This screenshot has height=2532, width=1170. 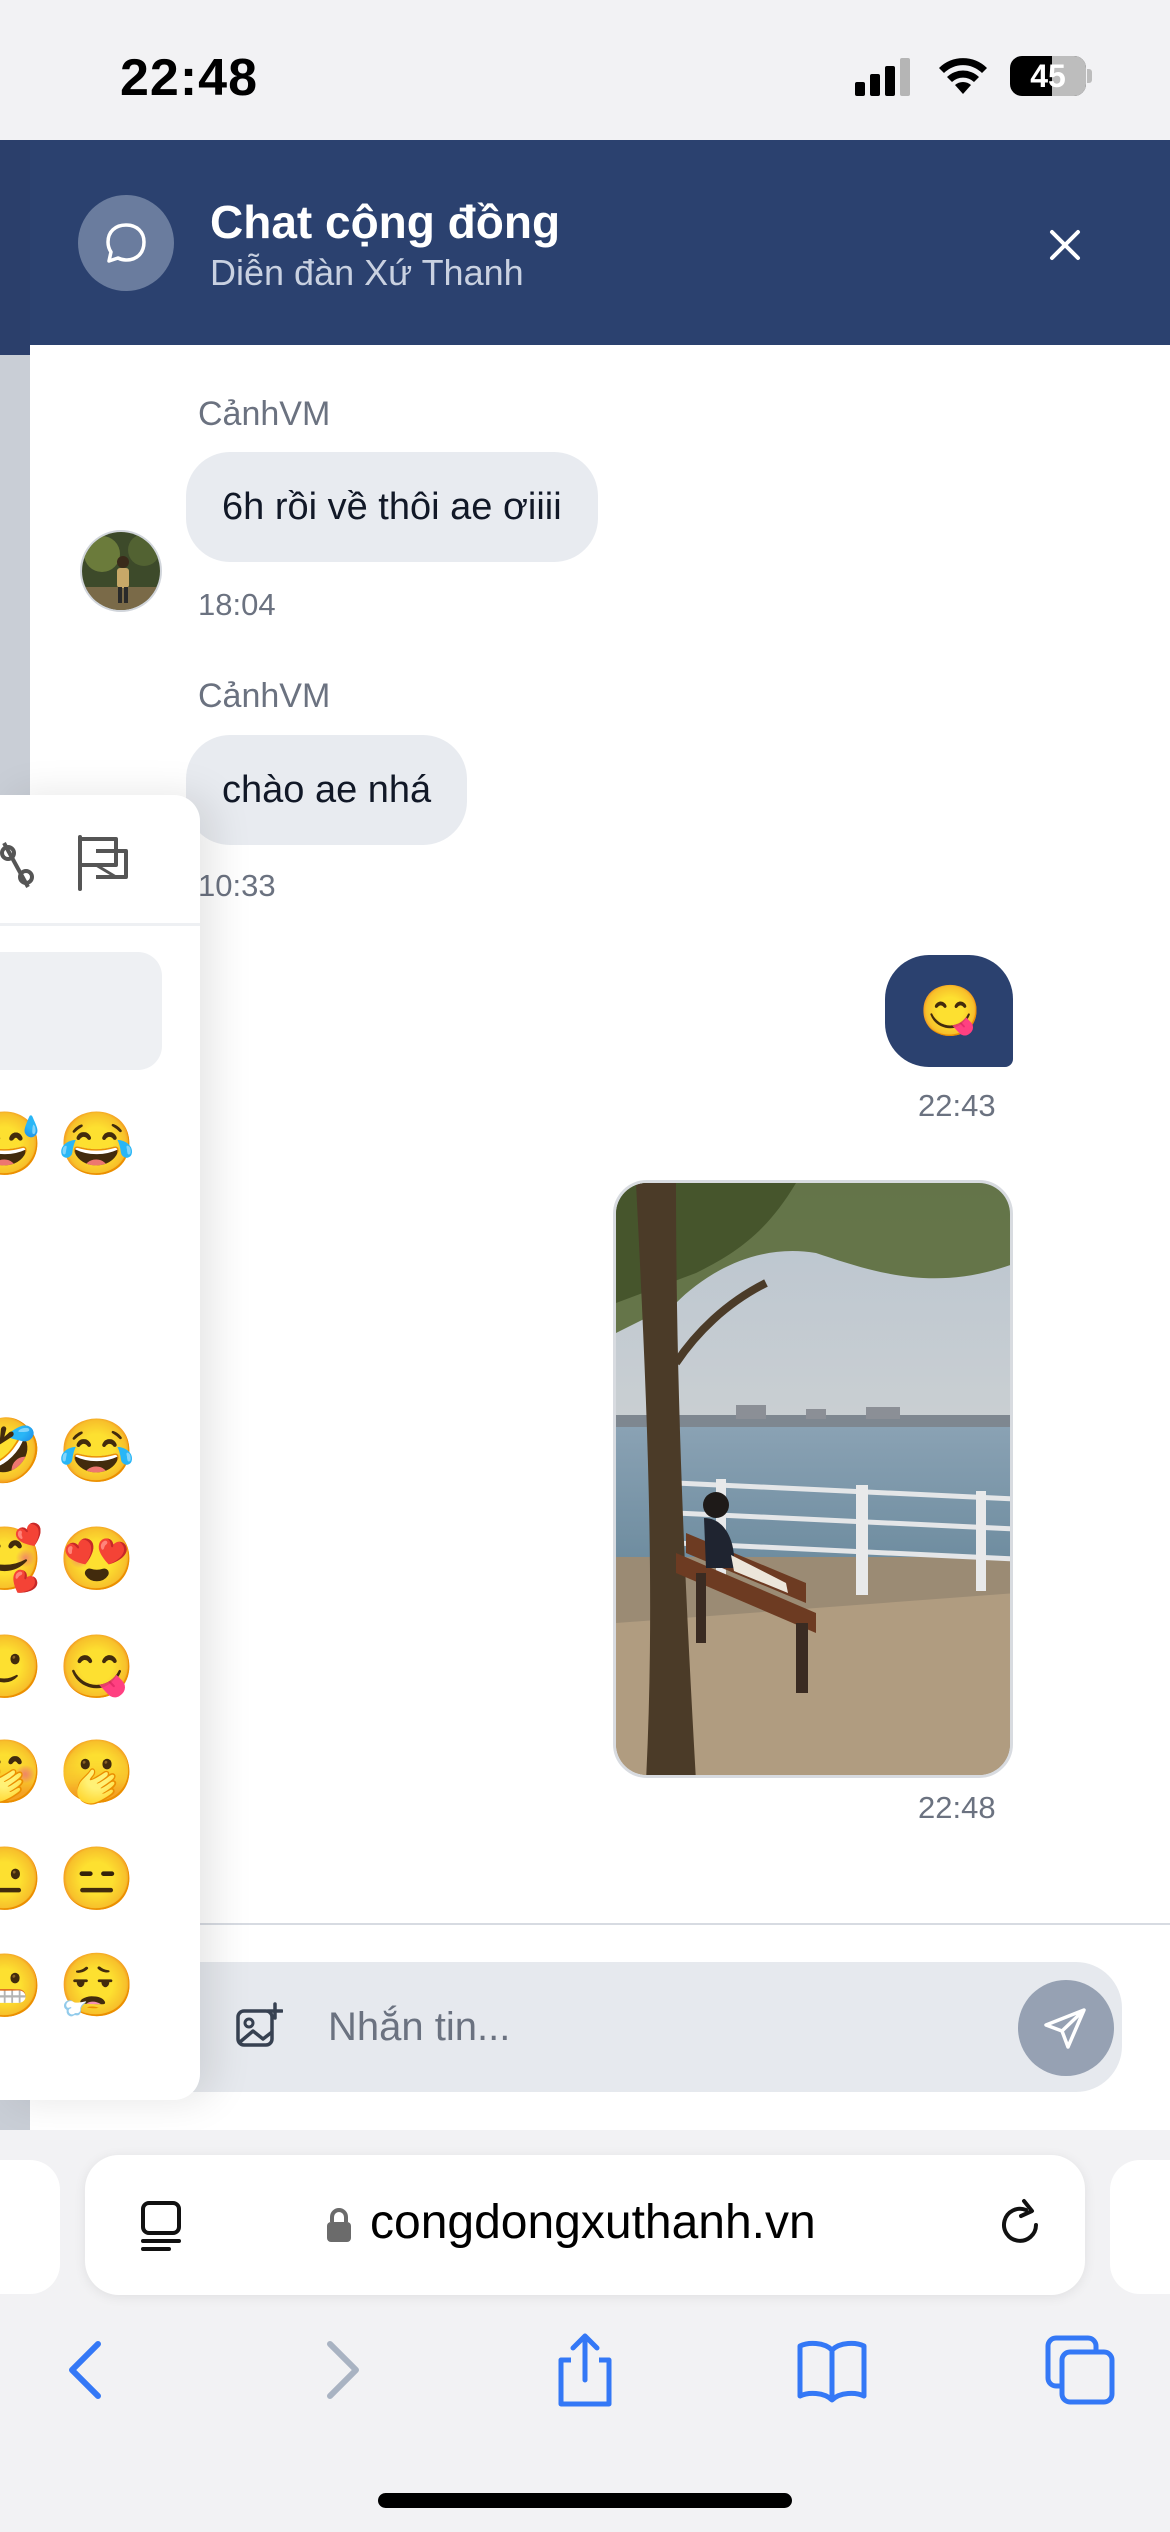 I want to click on message-emoji: 😋, so click(x=950, y=1011).